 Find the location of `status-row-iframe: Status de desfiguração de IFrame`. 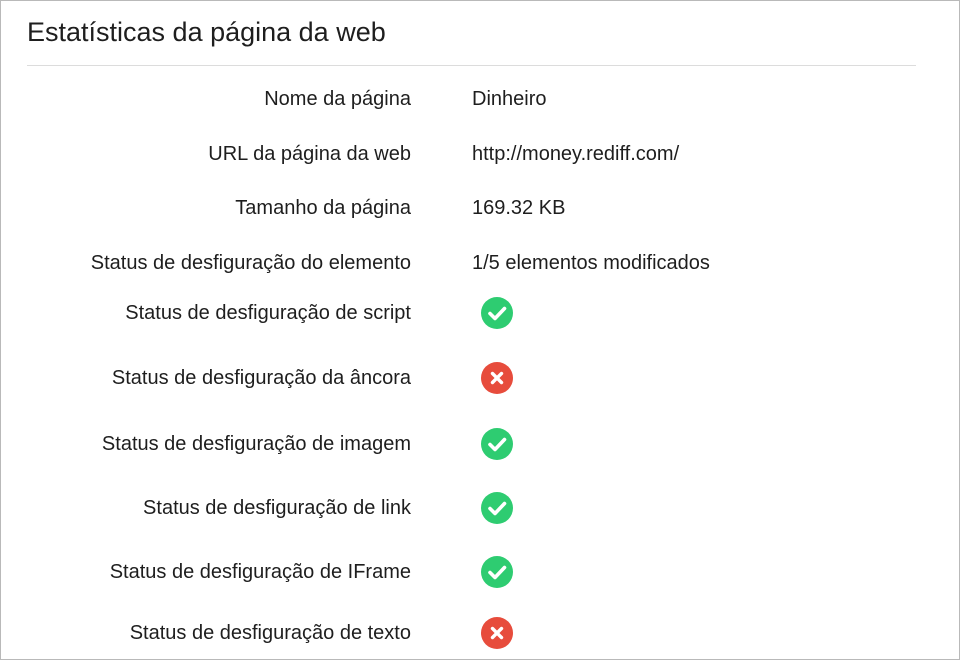

status-row-iframe: Status de desfiguração de IFrame is located at coordinates (480, 572).